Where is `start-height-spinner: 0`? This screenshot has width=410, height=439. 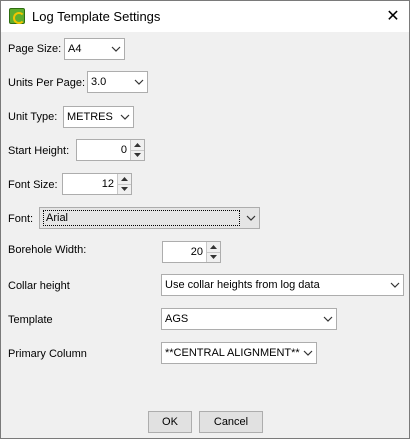
start-height-spinner: 0 is located at coordinates (110, 150).